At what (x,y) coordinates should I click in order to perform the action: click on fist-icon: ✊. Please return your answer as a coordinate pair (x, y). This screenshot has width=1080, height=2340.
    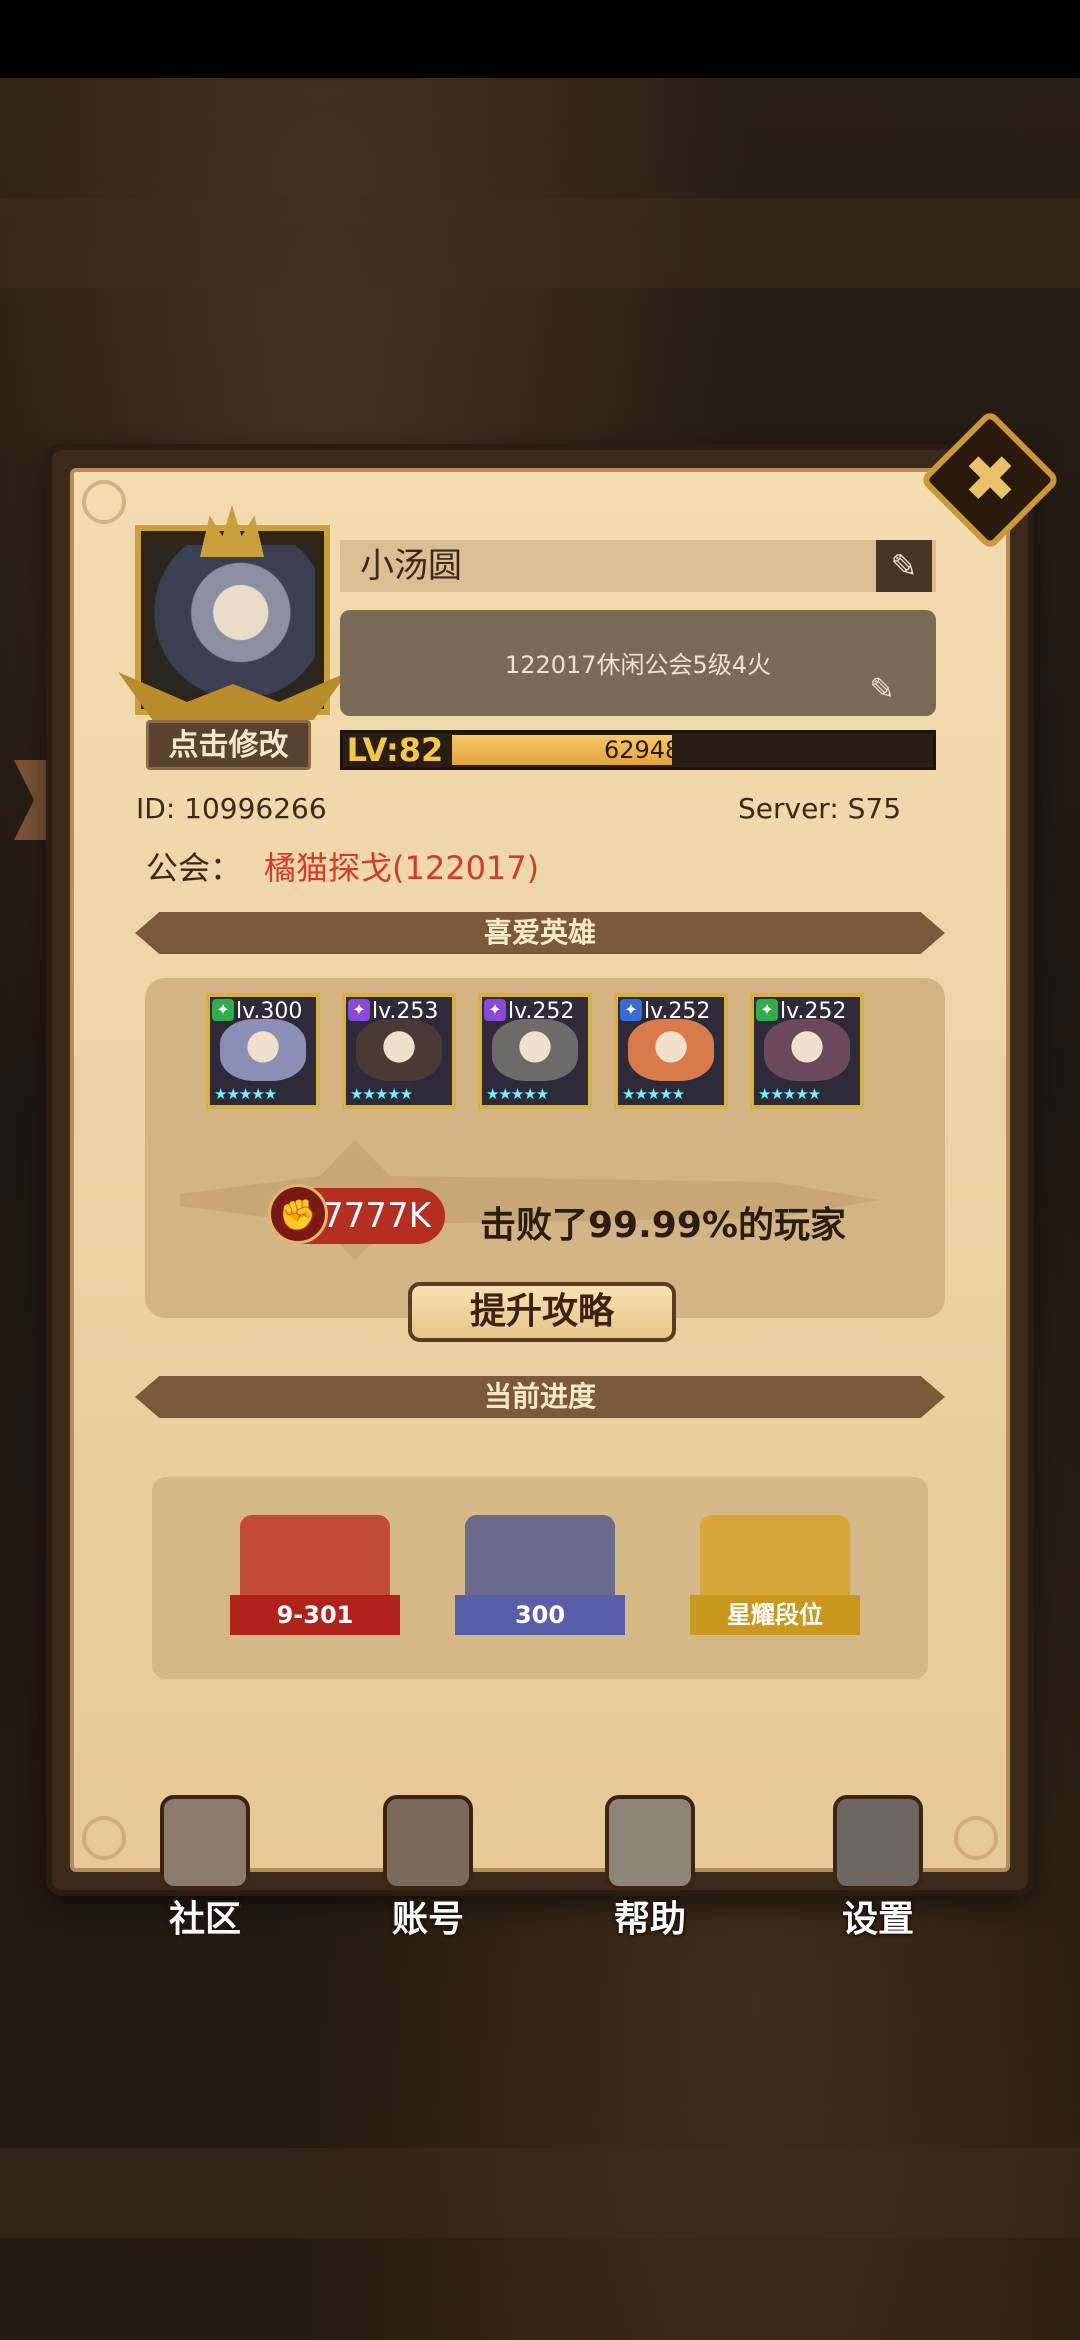
    Looking at the image, I should click on (298, 1214).